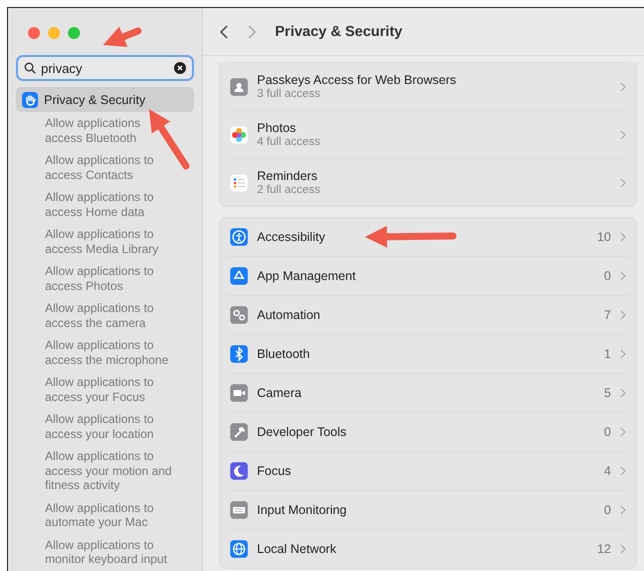 The height and width of the screenshot is (571, 644). I want to click on accessibility-icon, so click(239, 237).